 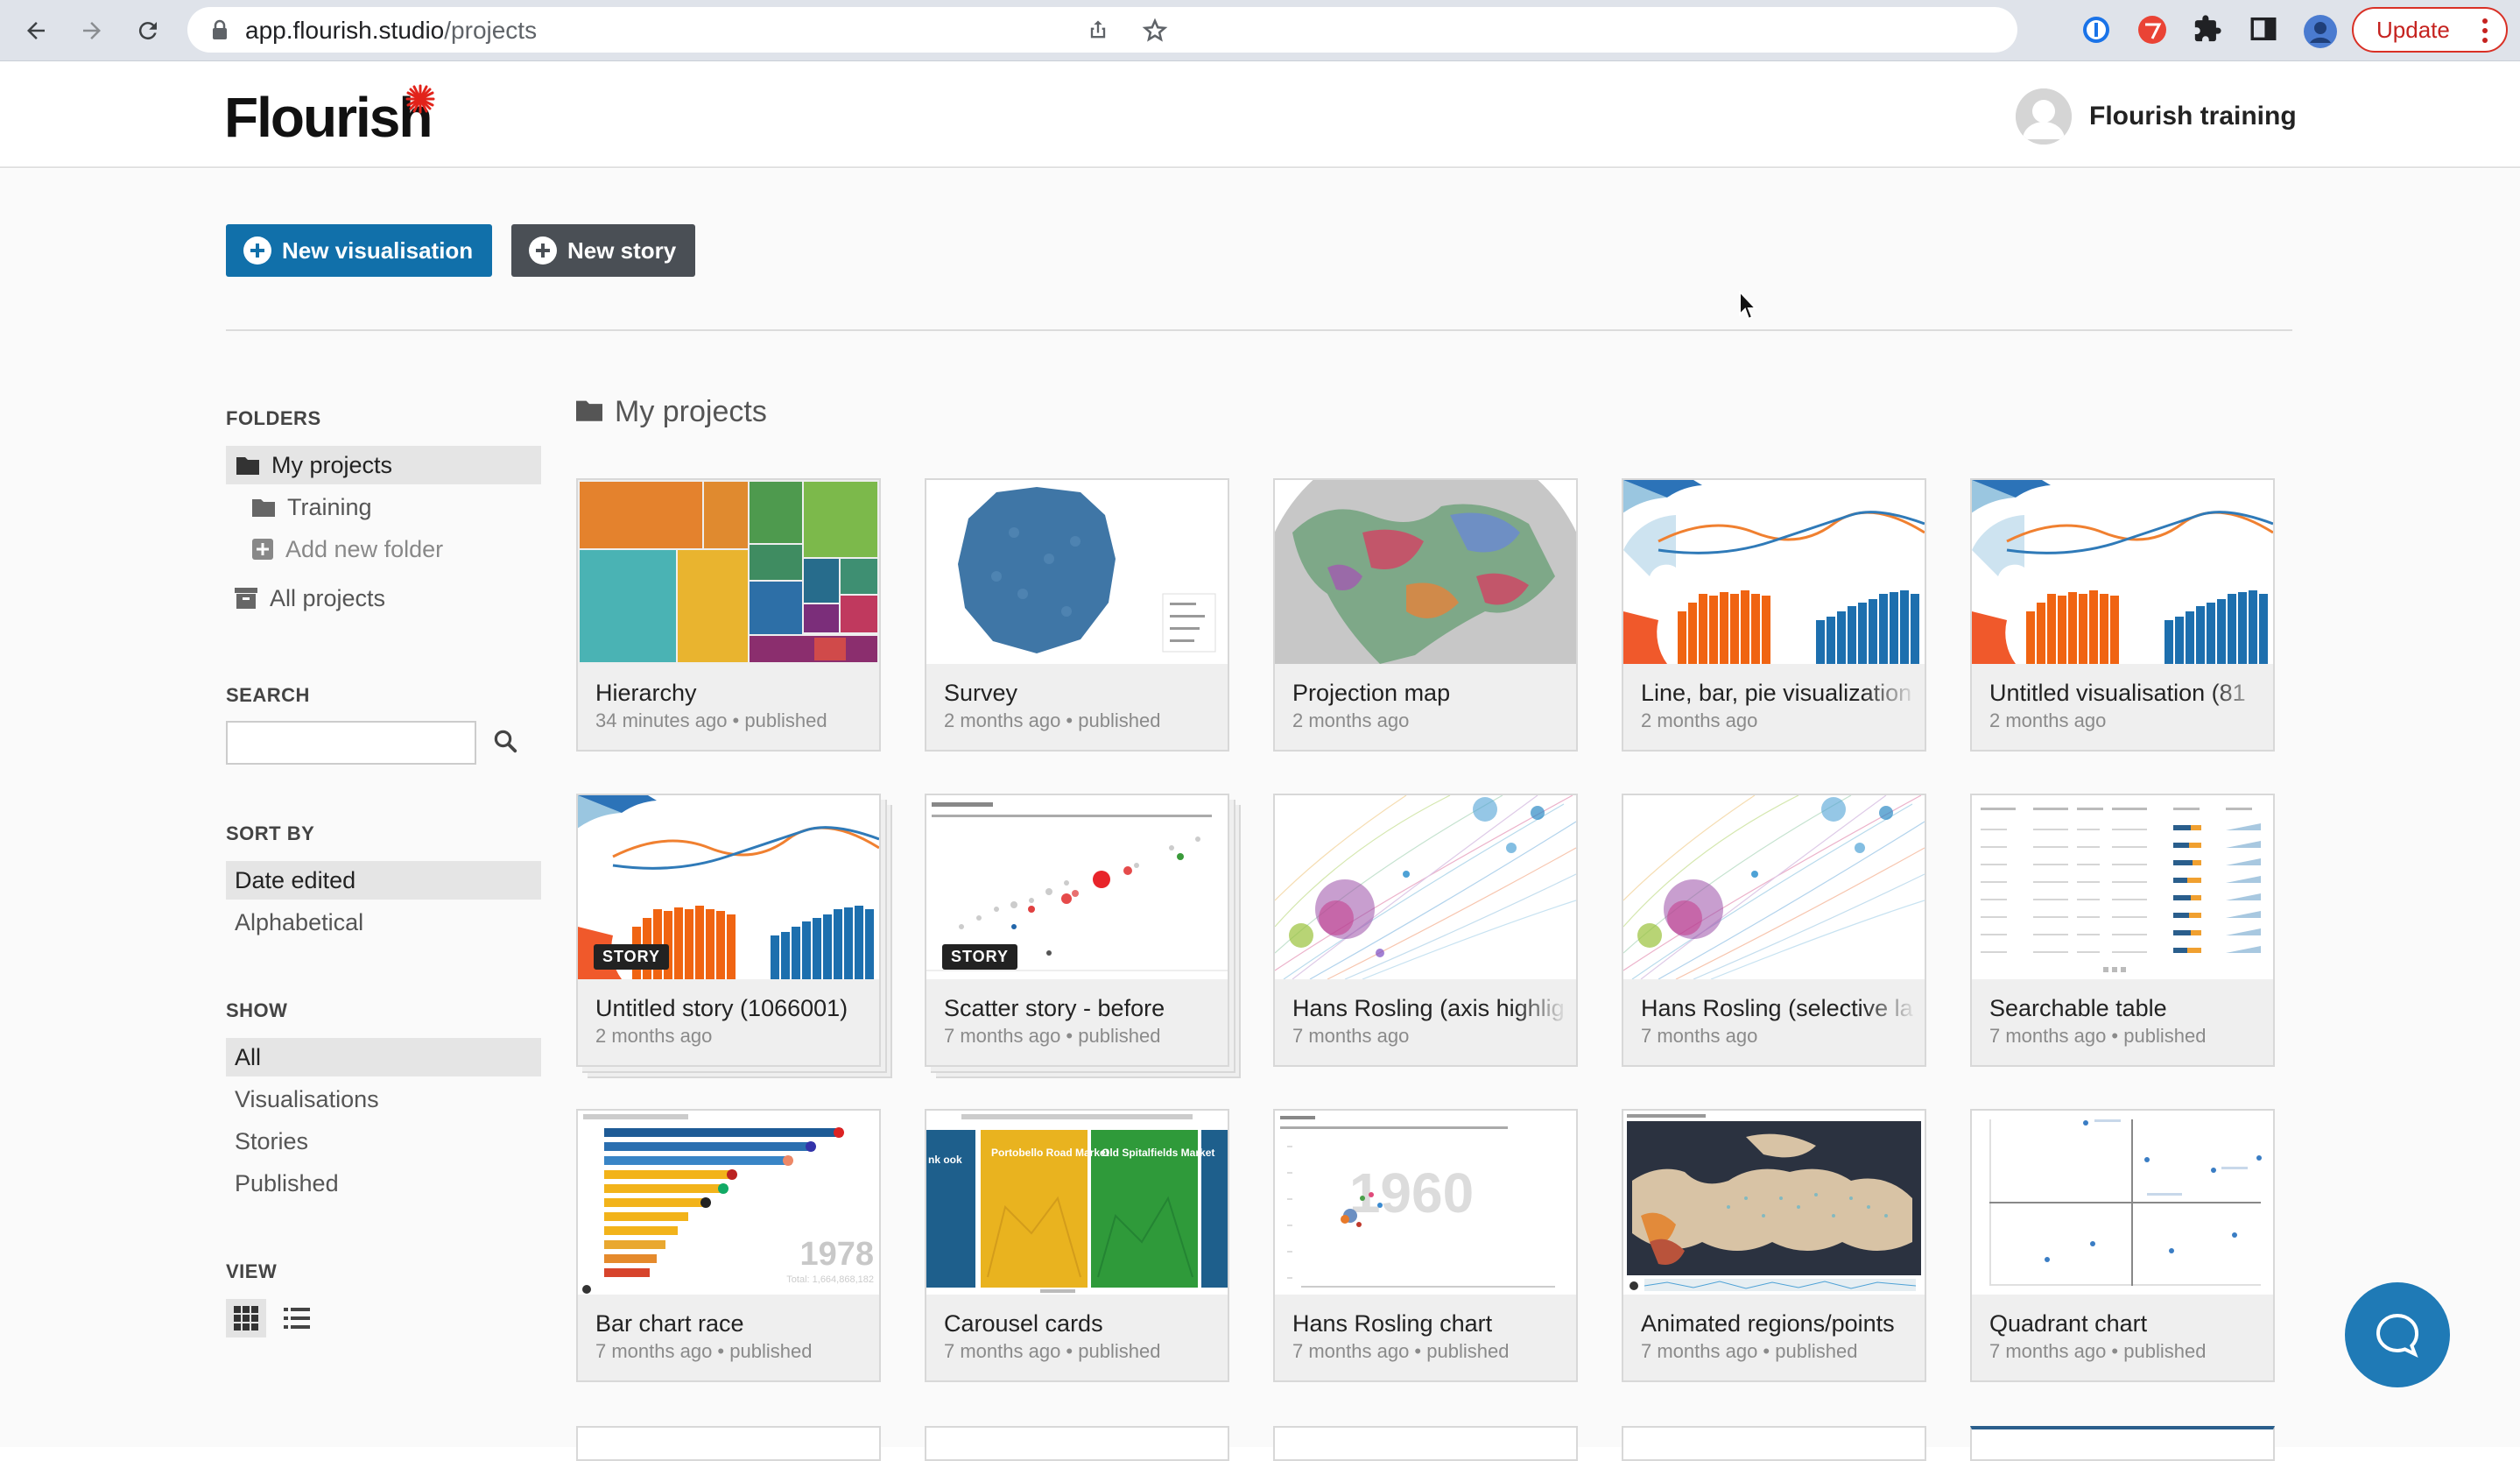 I want to click on search-input, so click(x=351, y=743).